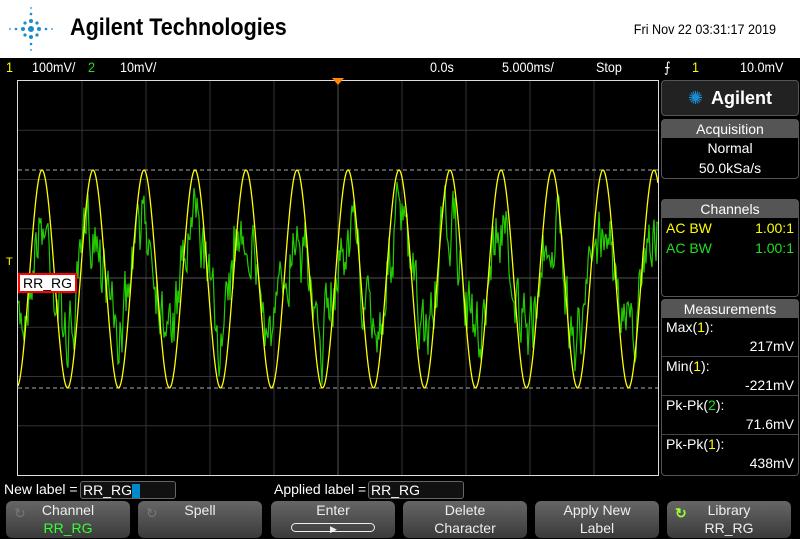 The height and width of the screenshot is (539, 800). I want to click on measurement-label: Pk-Pk(2):, so click(695, 405).